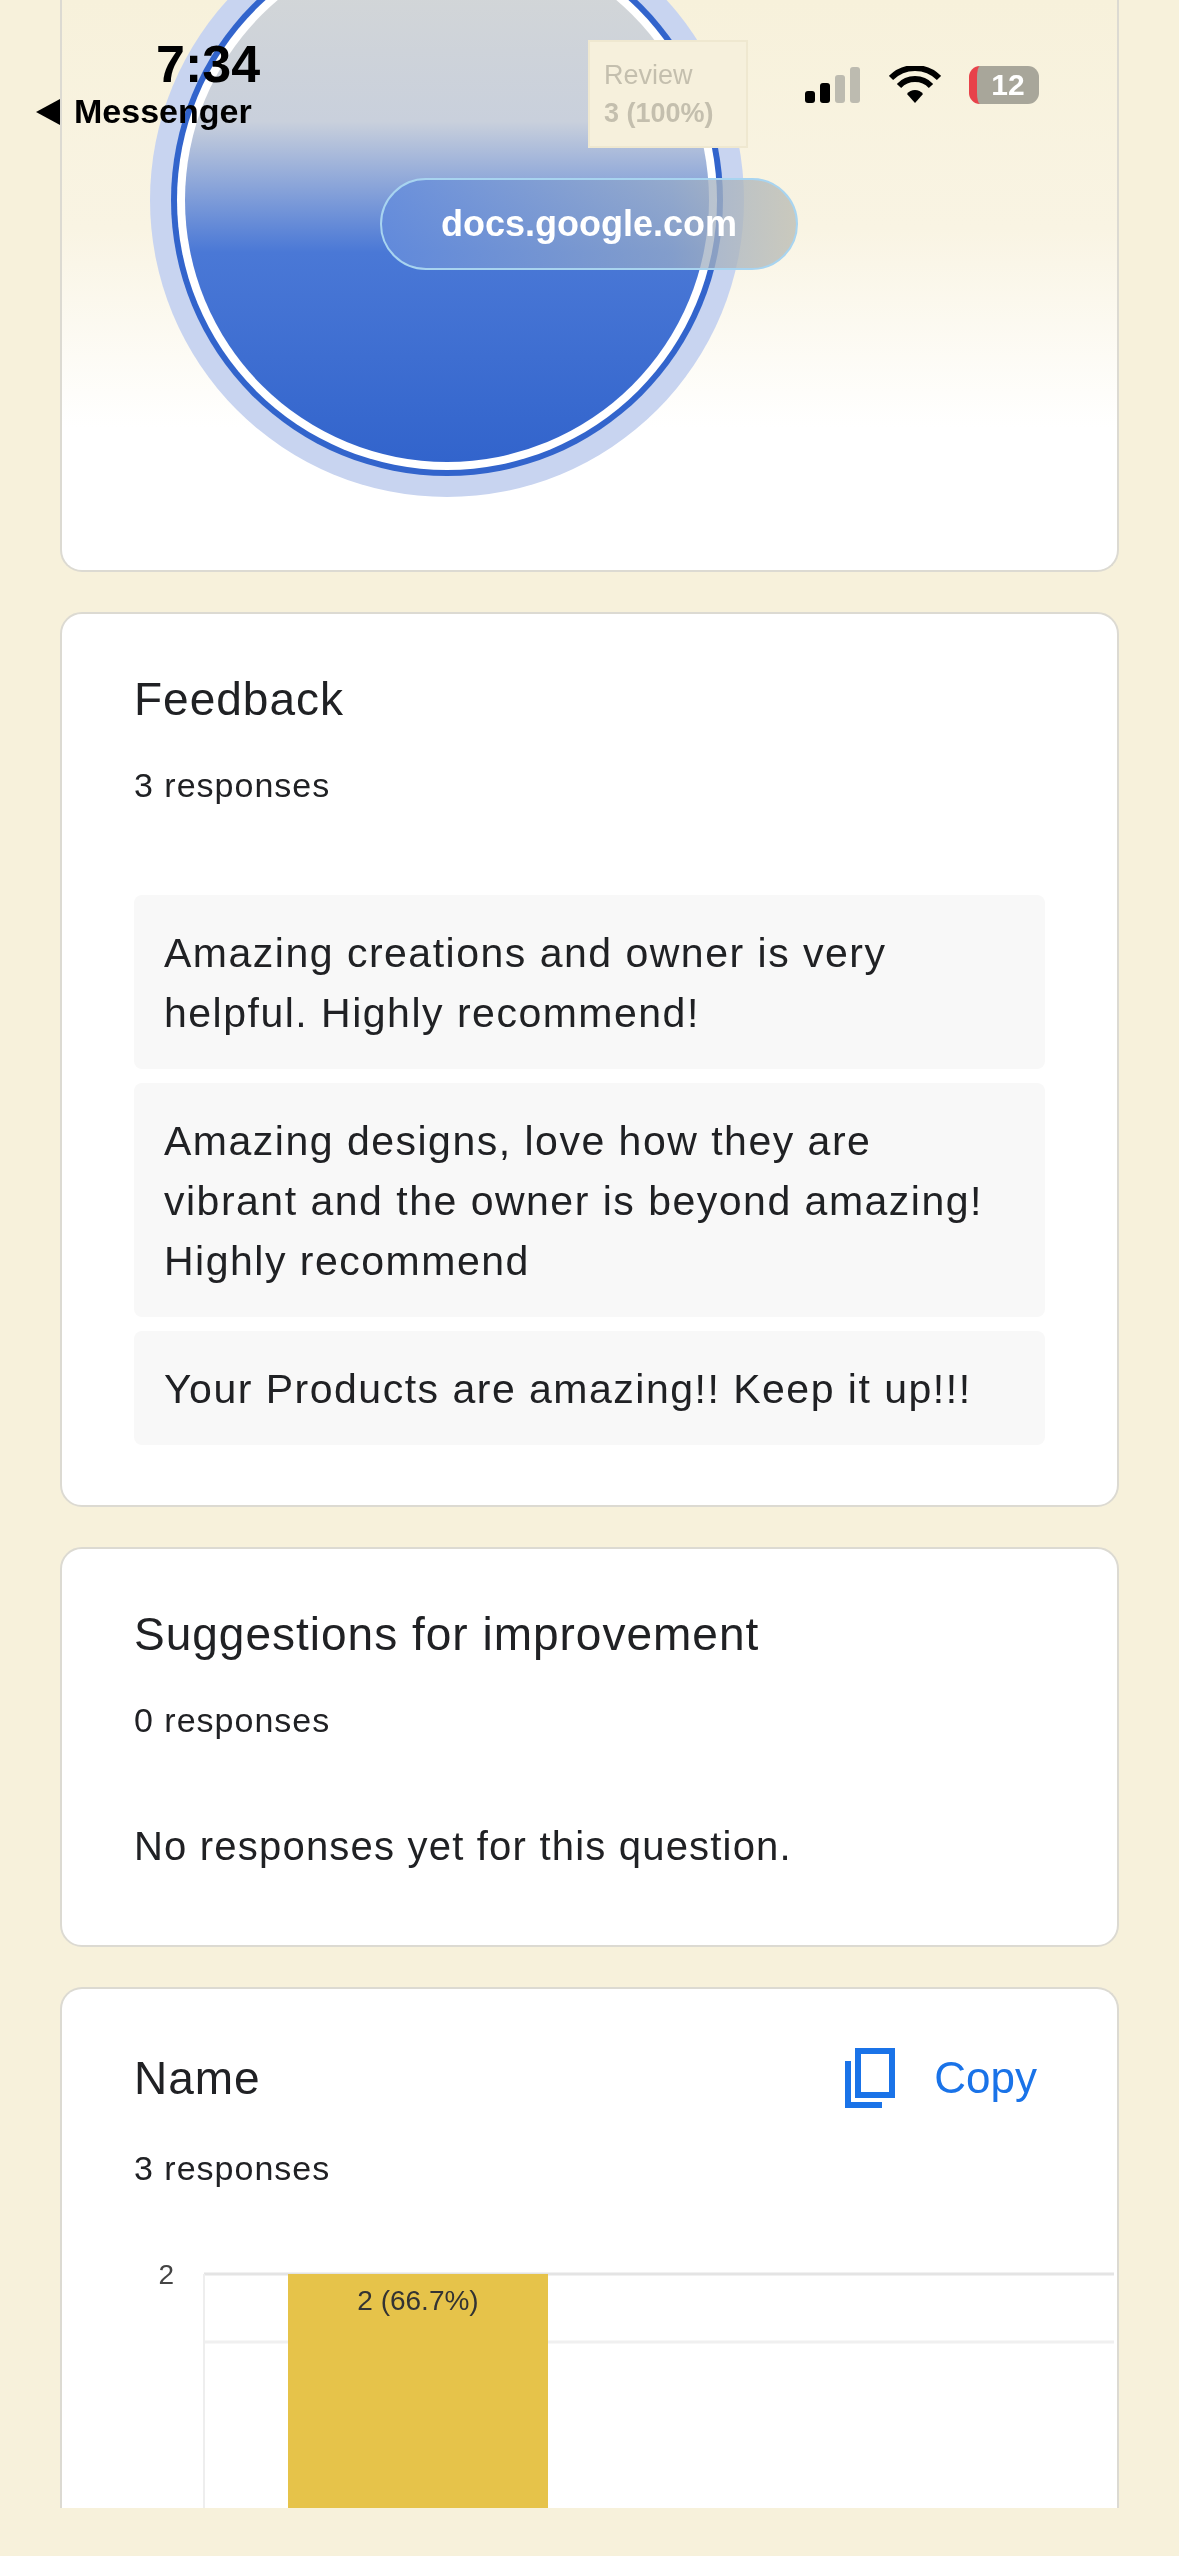 The width and height of the screenshot is (1179, 2556). What do you see at coordinates (589, 1200) in the screenshot?
I see `response-text: Amazing designs, love how they are vibrant and the owner is beyond amazing! Highly recommend` at bounding box center [589, 1200].